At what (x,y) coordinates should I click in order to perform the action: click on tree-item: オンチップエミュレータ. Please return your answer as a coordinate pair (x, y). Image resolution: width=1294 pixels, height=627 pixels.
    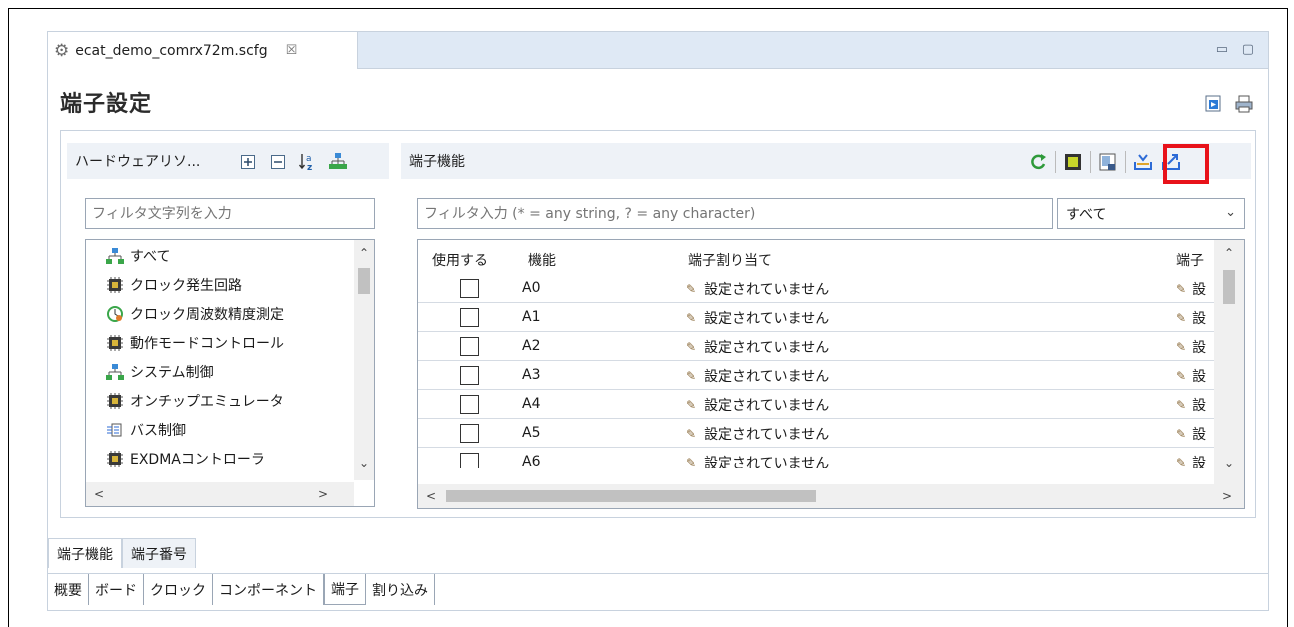
    Looking at the image, I should click on (195, 401).